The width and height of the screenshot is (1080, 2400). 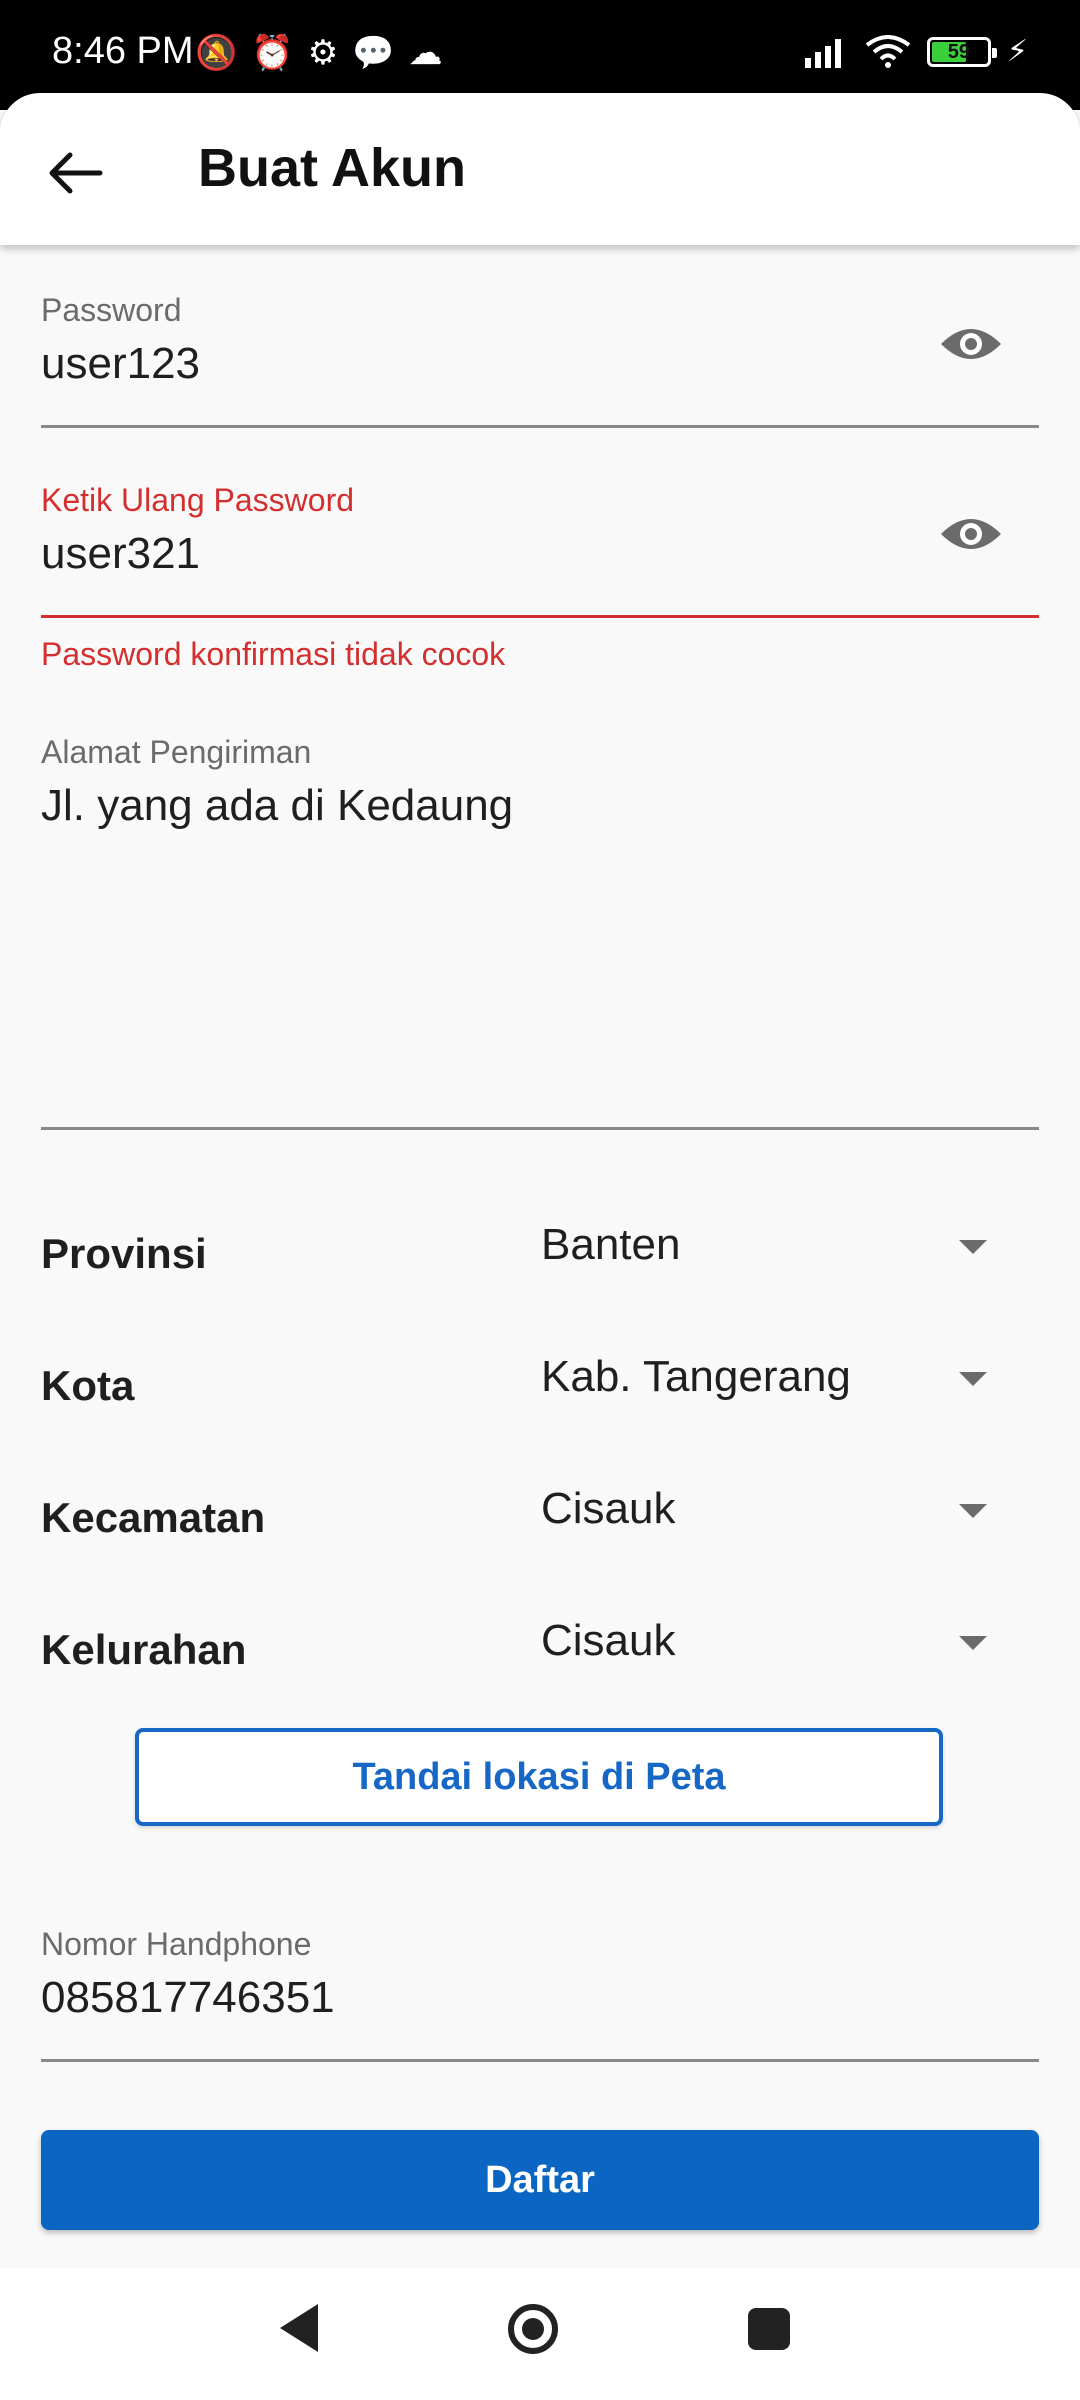 I want to click on district-label: Kecamatan, so click(x=153, y=1517).